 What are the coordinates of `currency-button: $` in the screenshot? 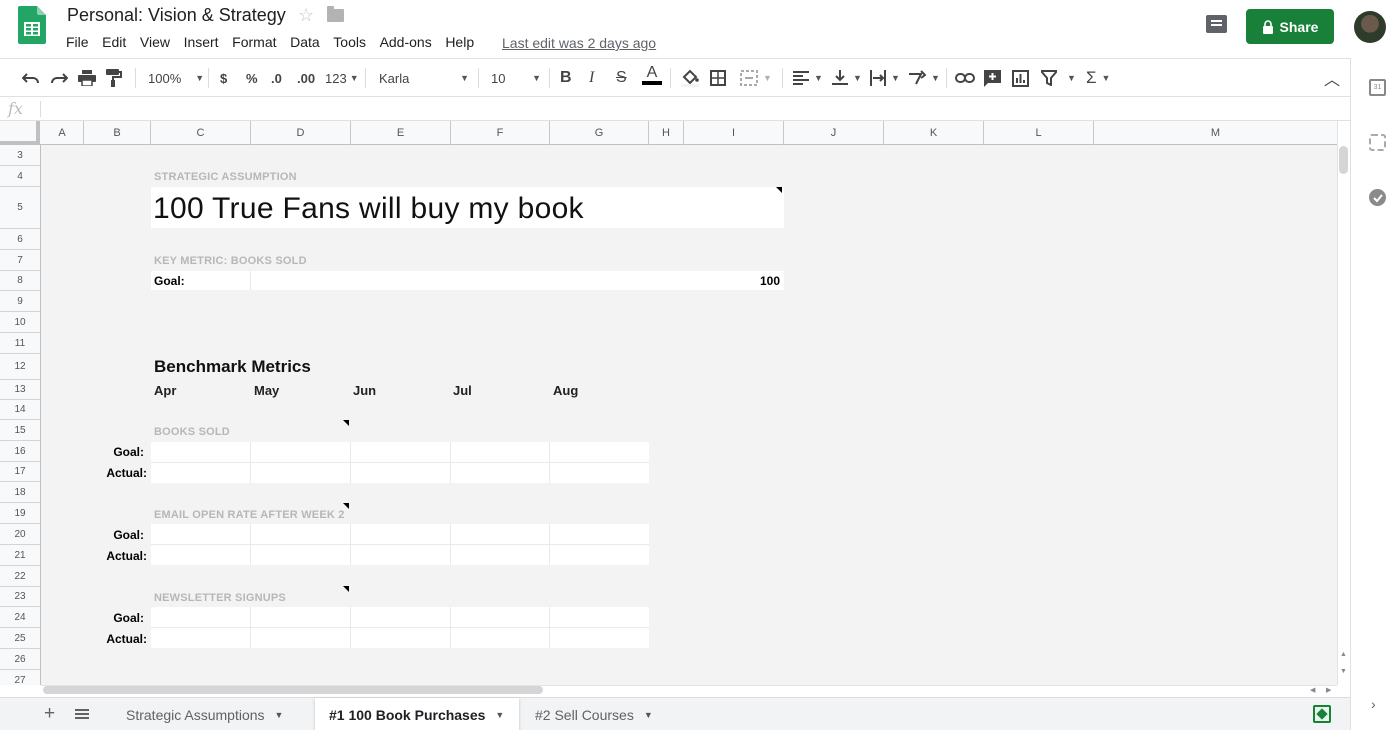 It's located at (223, 78).